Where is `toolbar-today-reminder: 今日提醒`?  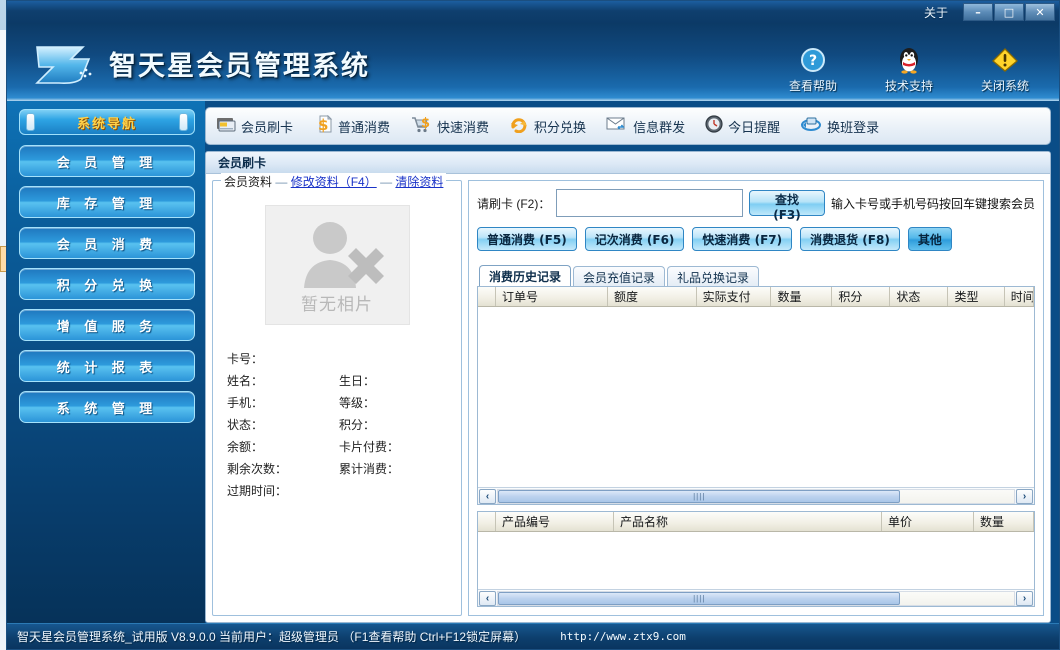
toolbar-today-reminder: 今日提醒 is located at coordinates (743, 126).